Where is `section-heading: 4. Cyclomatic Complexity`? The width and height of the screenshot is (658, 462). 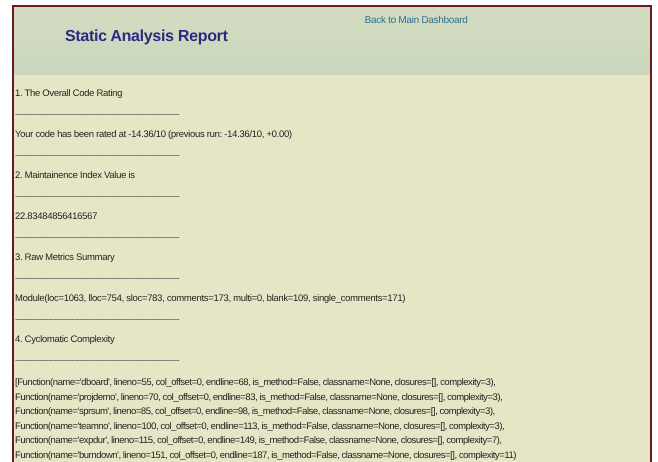
section-heading: 4. Cyclomatic Complexity is located at coordinates (64, 340).